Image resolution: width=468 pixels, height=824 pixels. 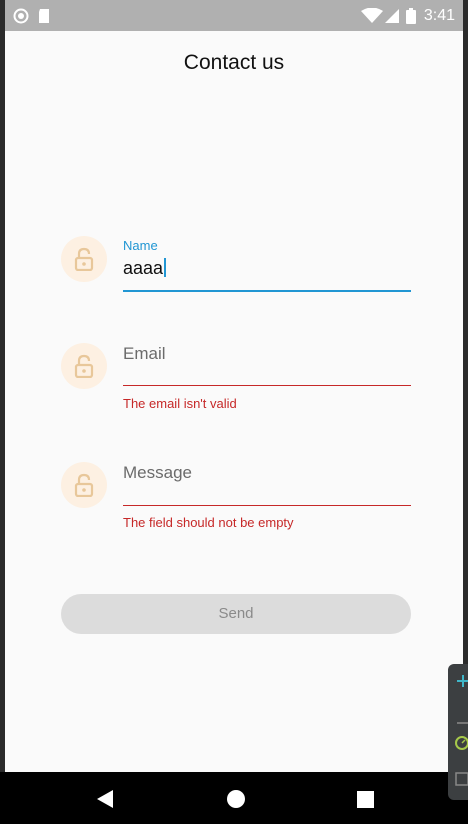 I want to click on name-field-value: aaaa, so click(x=143, y=268).